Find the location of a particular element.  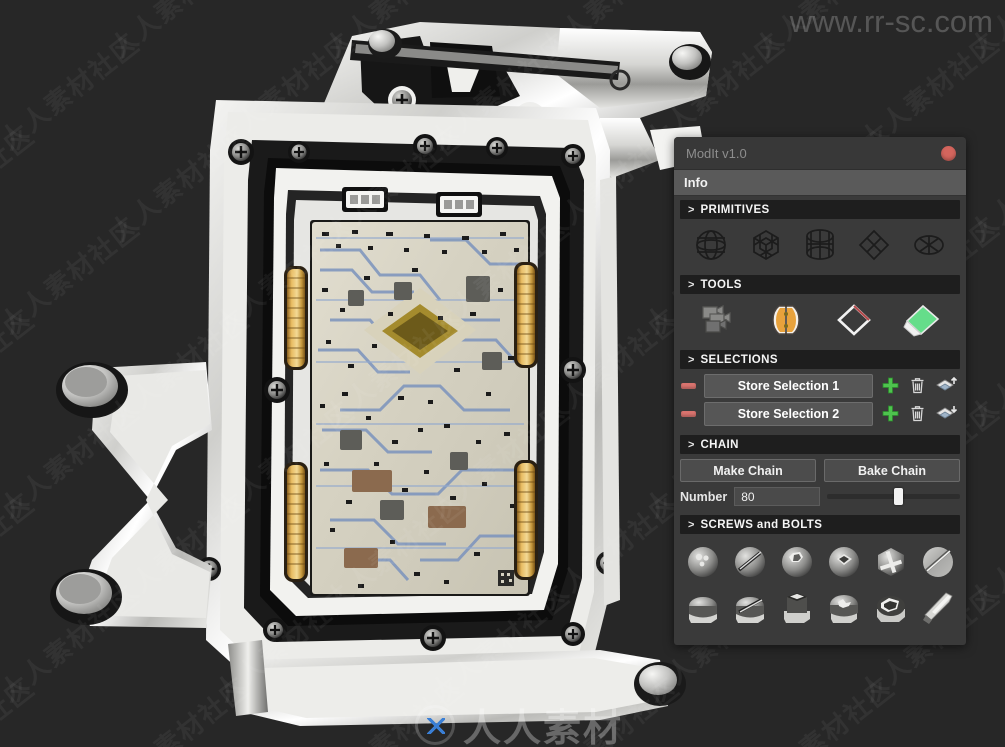

section-label-screws-and-bolts: SCREWS and BOLTS is located at coordinates (761, 524).